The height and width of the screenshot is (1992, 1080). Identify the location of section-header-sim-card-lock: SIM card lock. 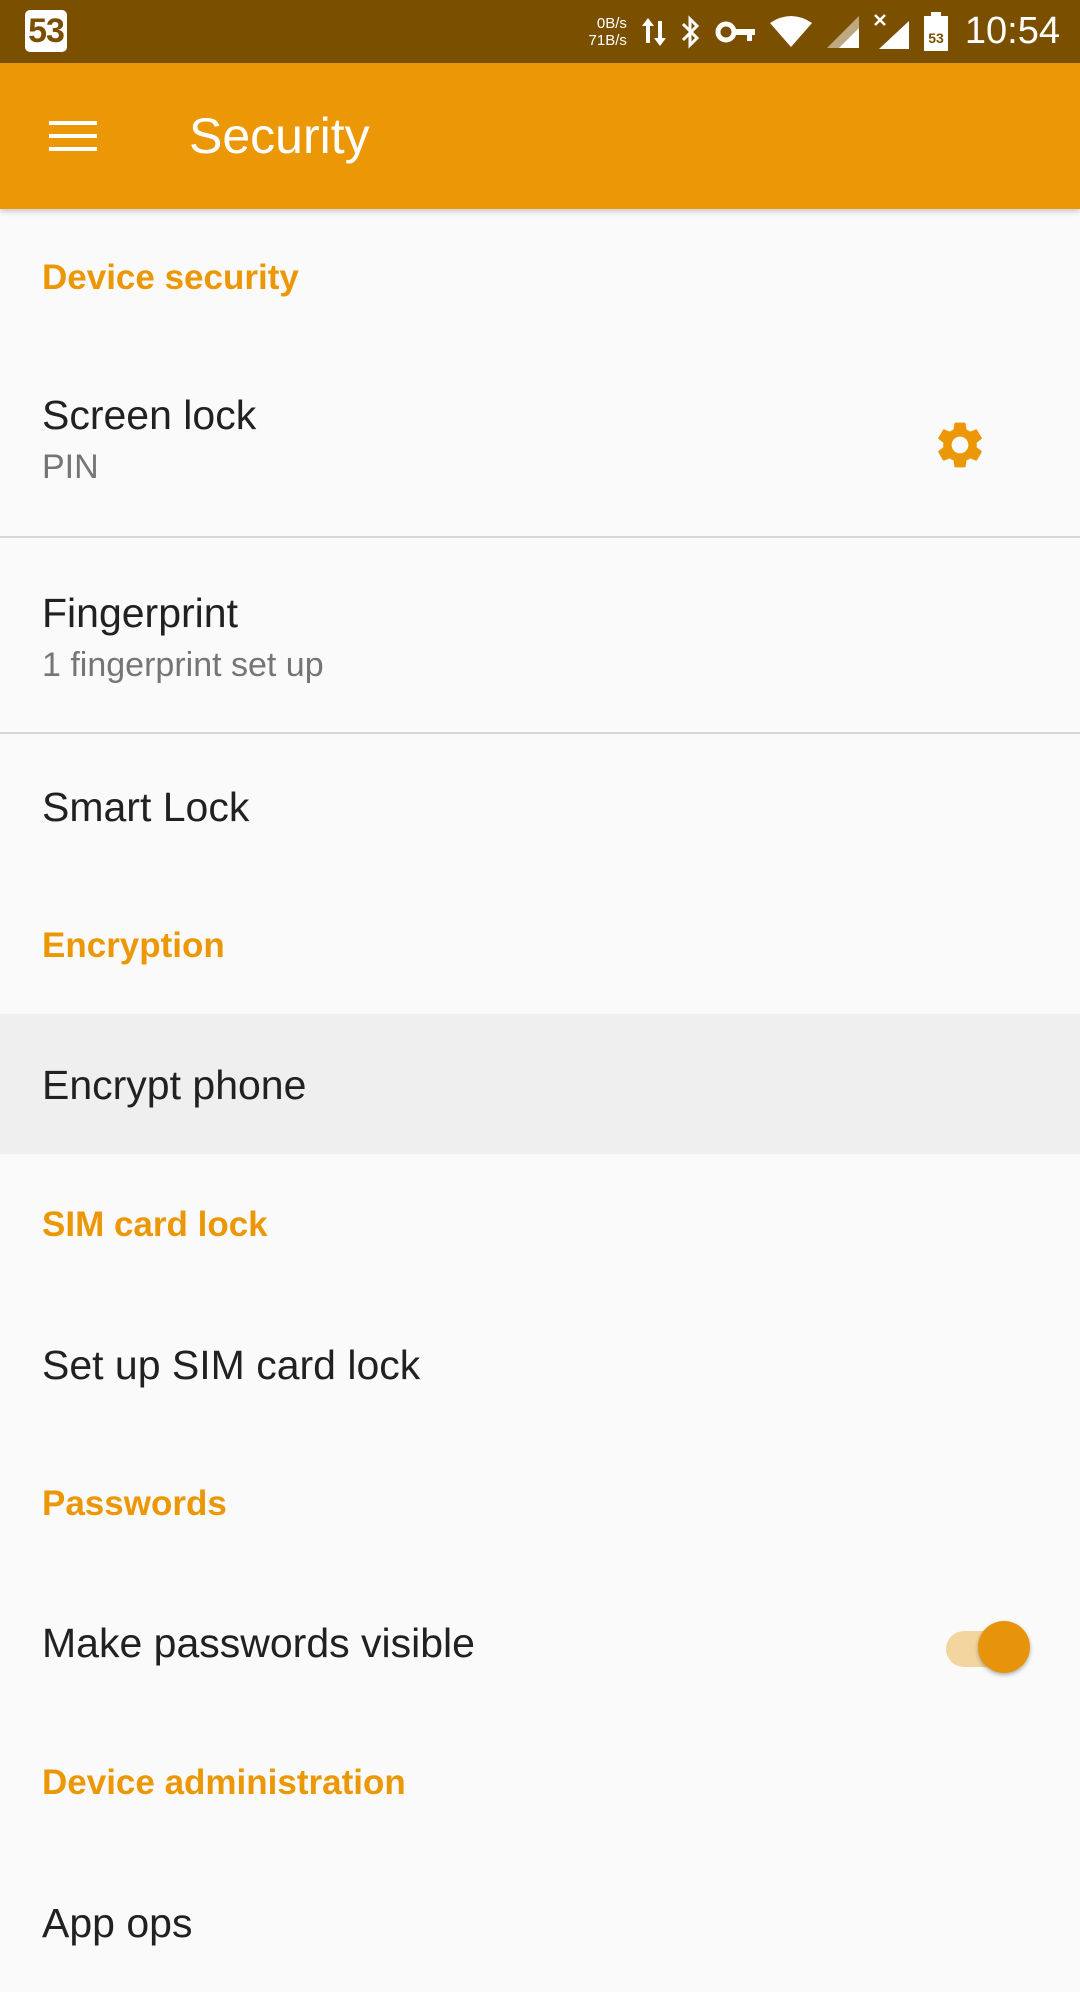
(155, 1224).